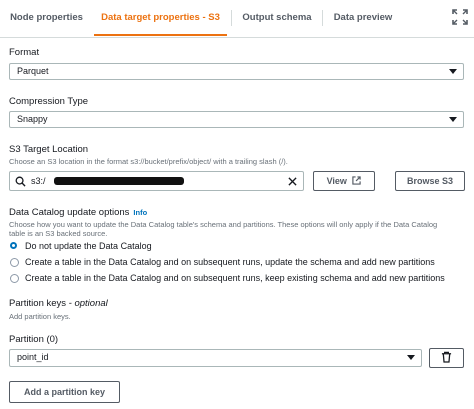  What do you see at coordinates (32, 119) in the screenshot?
I see `compression-value: Snappy` at bounding box center [32, 119].